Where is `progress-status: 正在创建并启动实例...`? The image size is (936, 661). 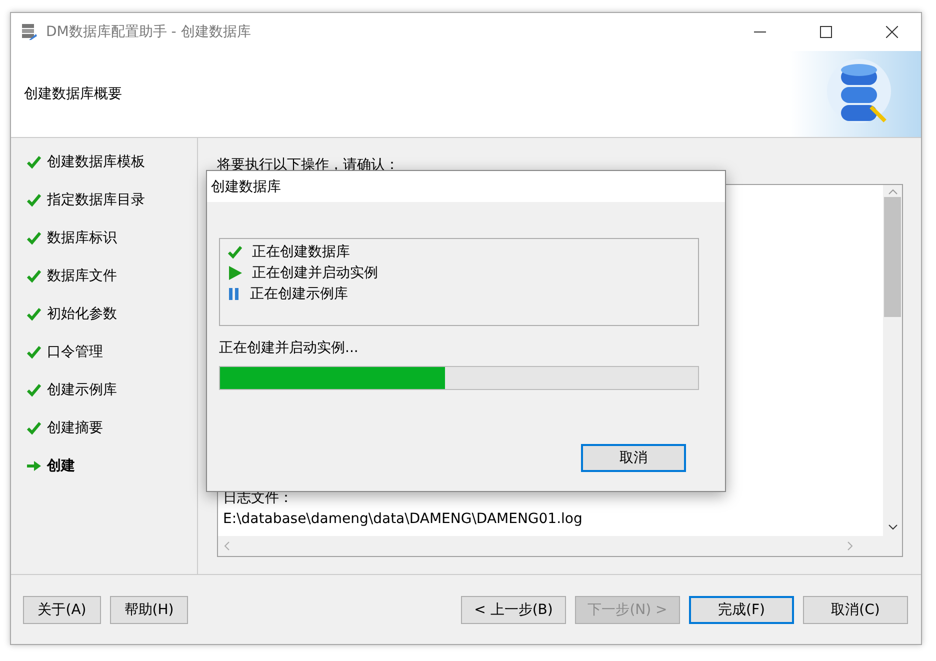 progress-status: 正在创建并启动实例... is located at coordinates (289, 348).